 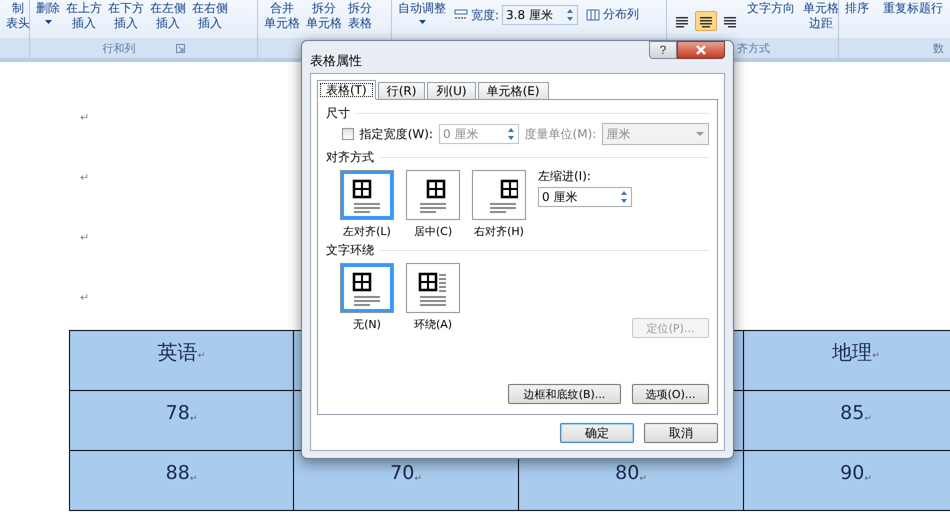 What do you see at coordinates (433, 231) in the screenshot?
I see `option-label: 居中(C)` at bounding box center [433, 231].